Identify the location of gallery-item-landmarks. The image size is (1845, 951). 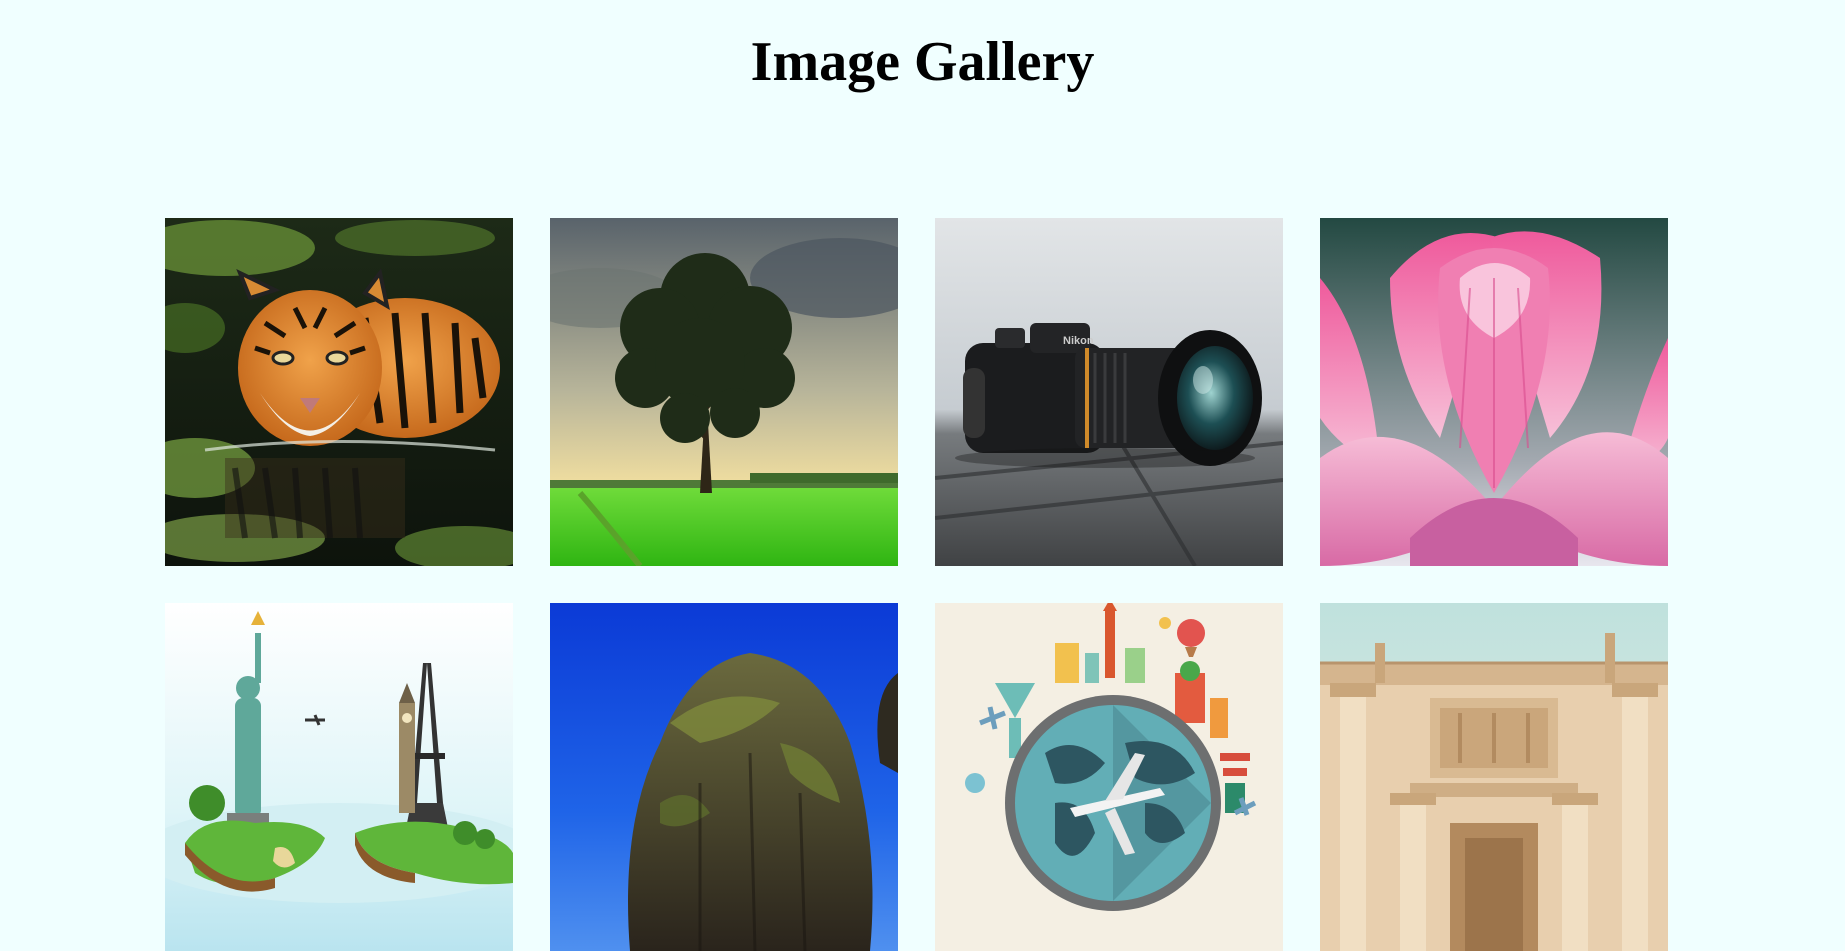
(339, 777).